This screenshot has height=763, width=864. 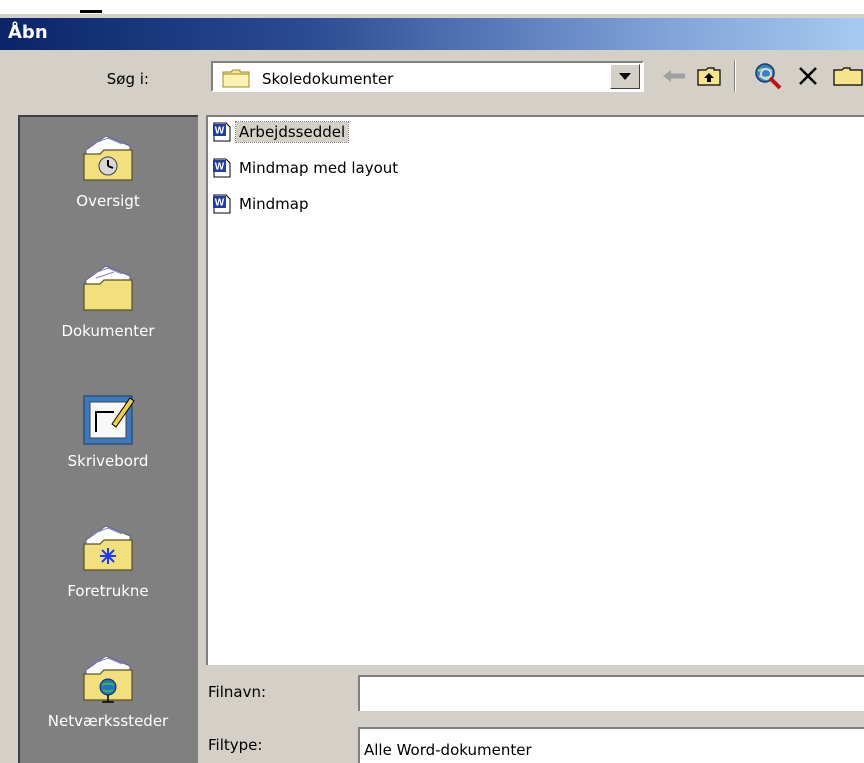 I want to click on accelerator-underline, so click(x=91, y=11).